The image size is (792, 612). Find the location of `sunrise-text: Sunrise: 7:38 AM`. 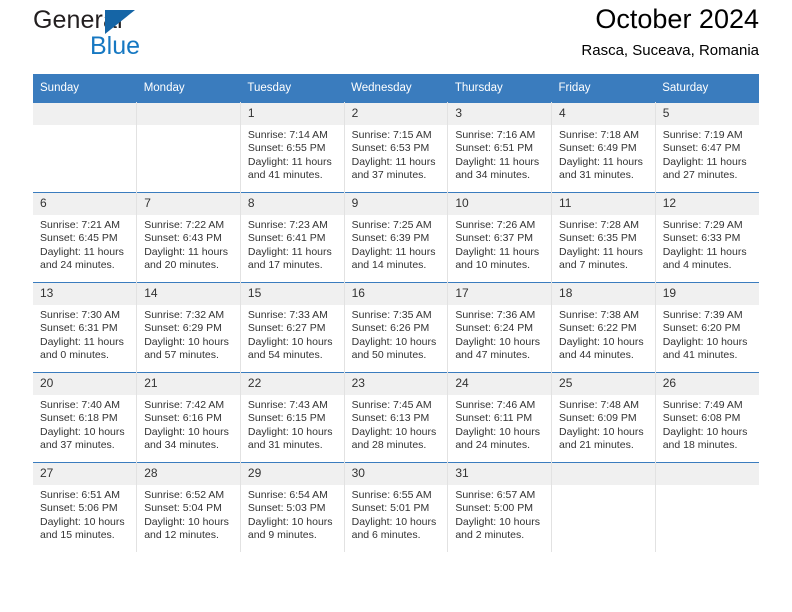

sunrise-text: Sunrise: 7:38 AM is located at coordinates (599, 315).